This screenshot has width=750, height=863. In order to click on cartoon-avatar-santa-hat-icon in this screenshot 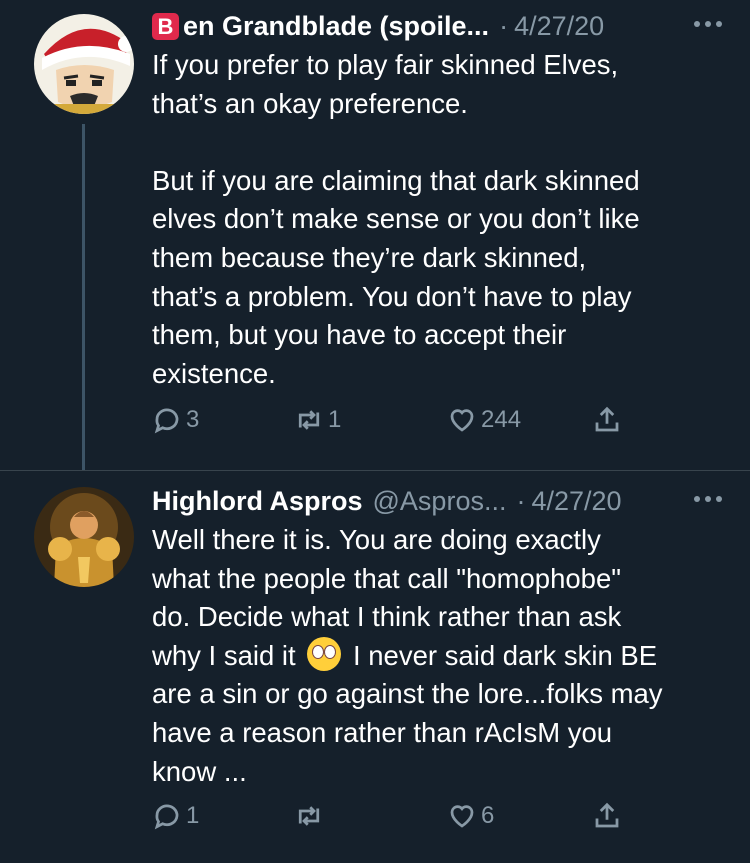, I will do `click(84, 64)`.